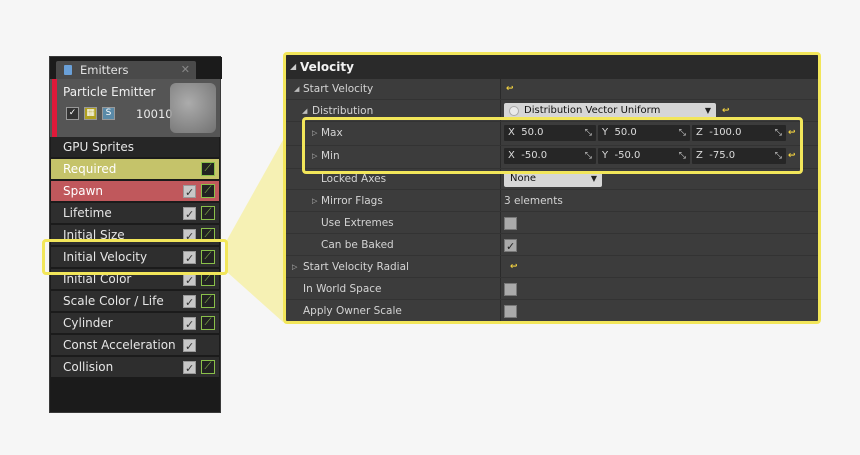  Describe the element at coordinates (342, 289) in the screenshot. I see `row-label: In World Space` at that location.